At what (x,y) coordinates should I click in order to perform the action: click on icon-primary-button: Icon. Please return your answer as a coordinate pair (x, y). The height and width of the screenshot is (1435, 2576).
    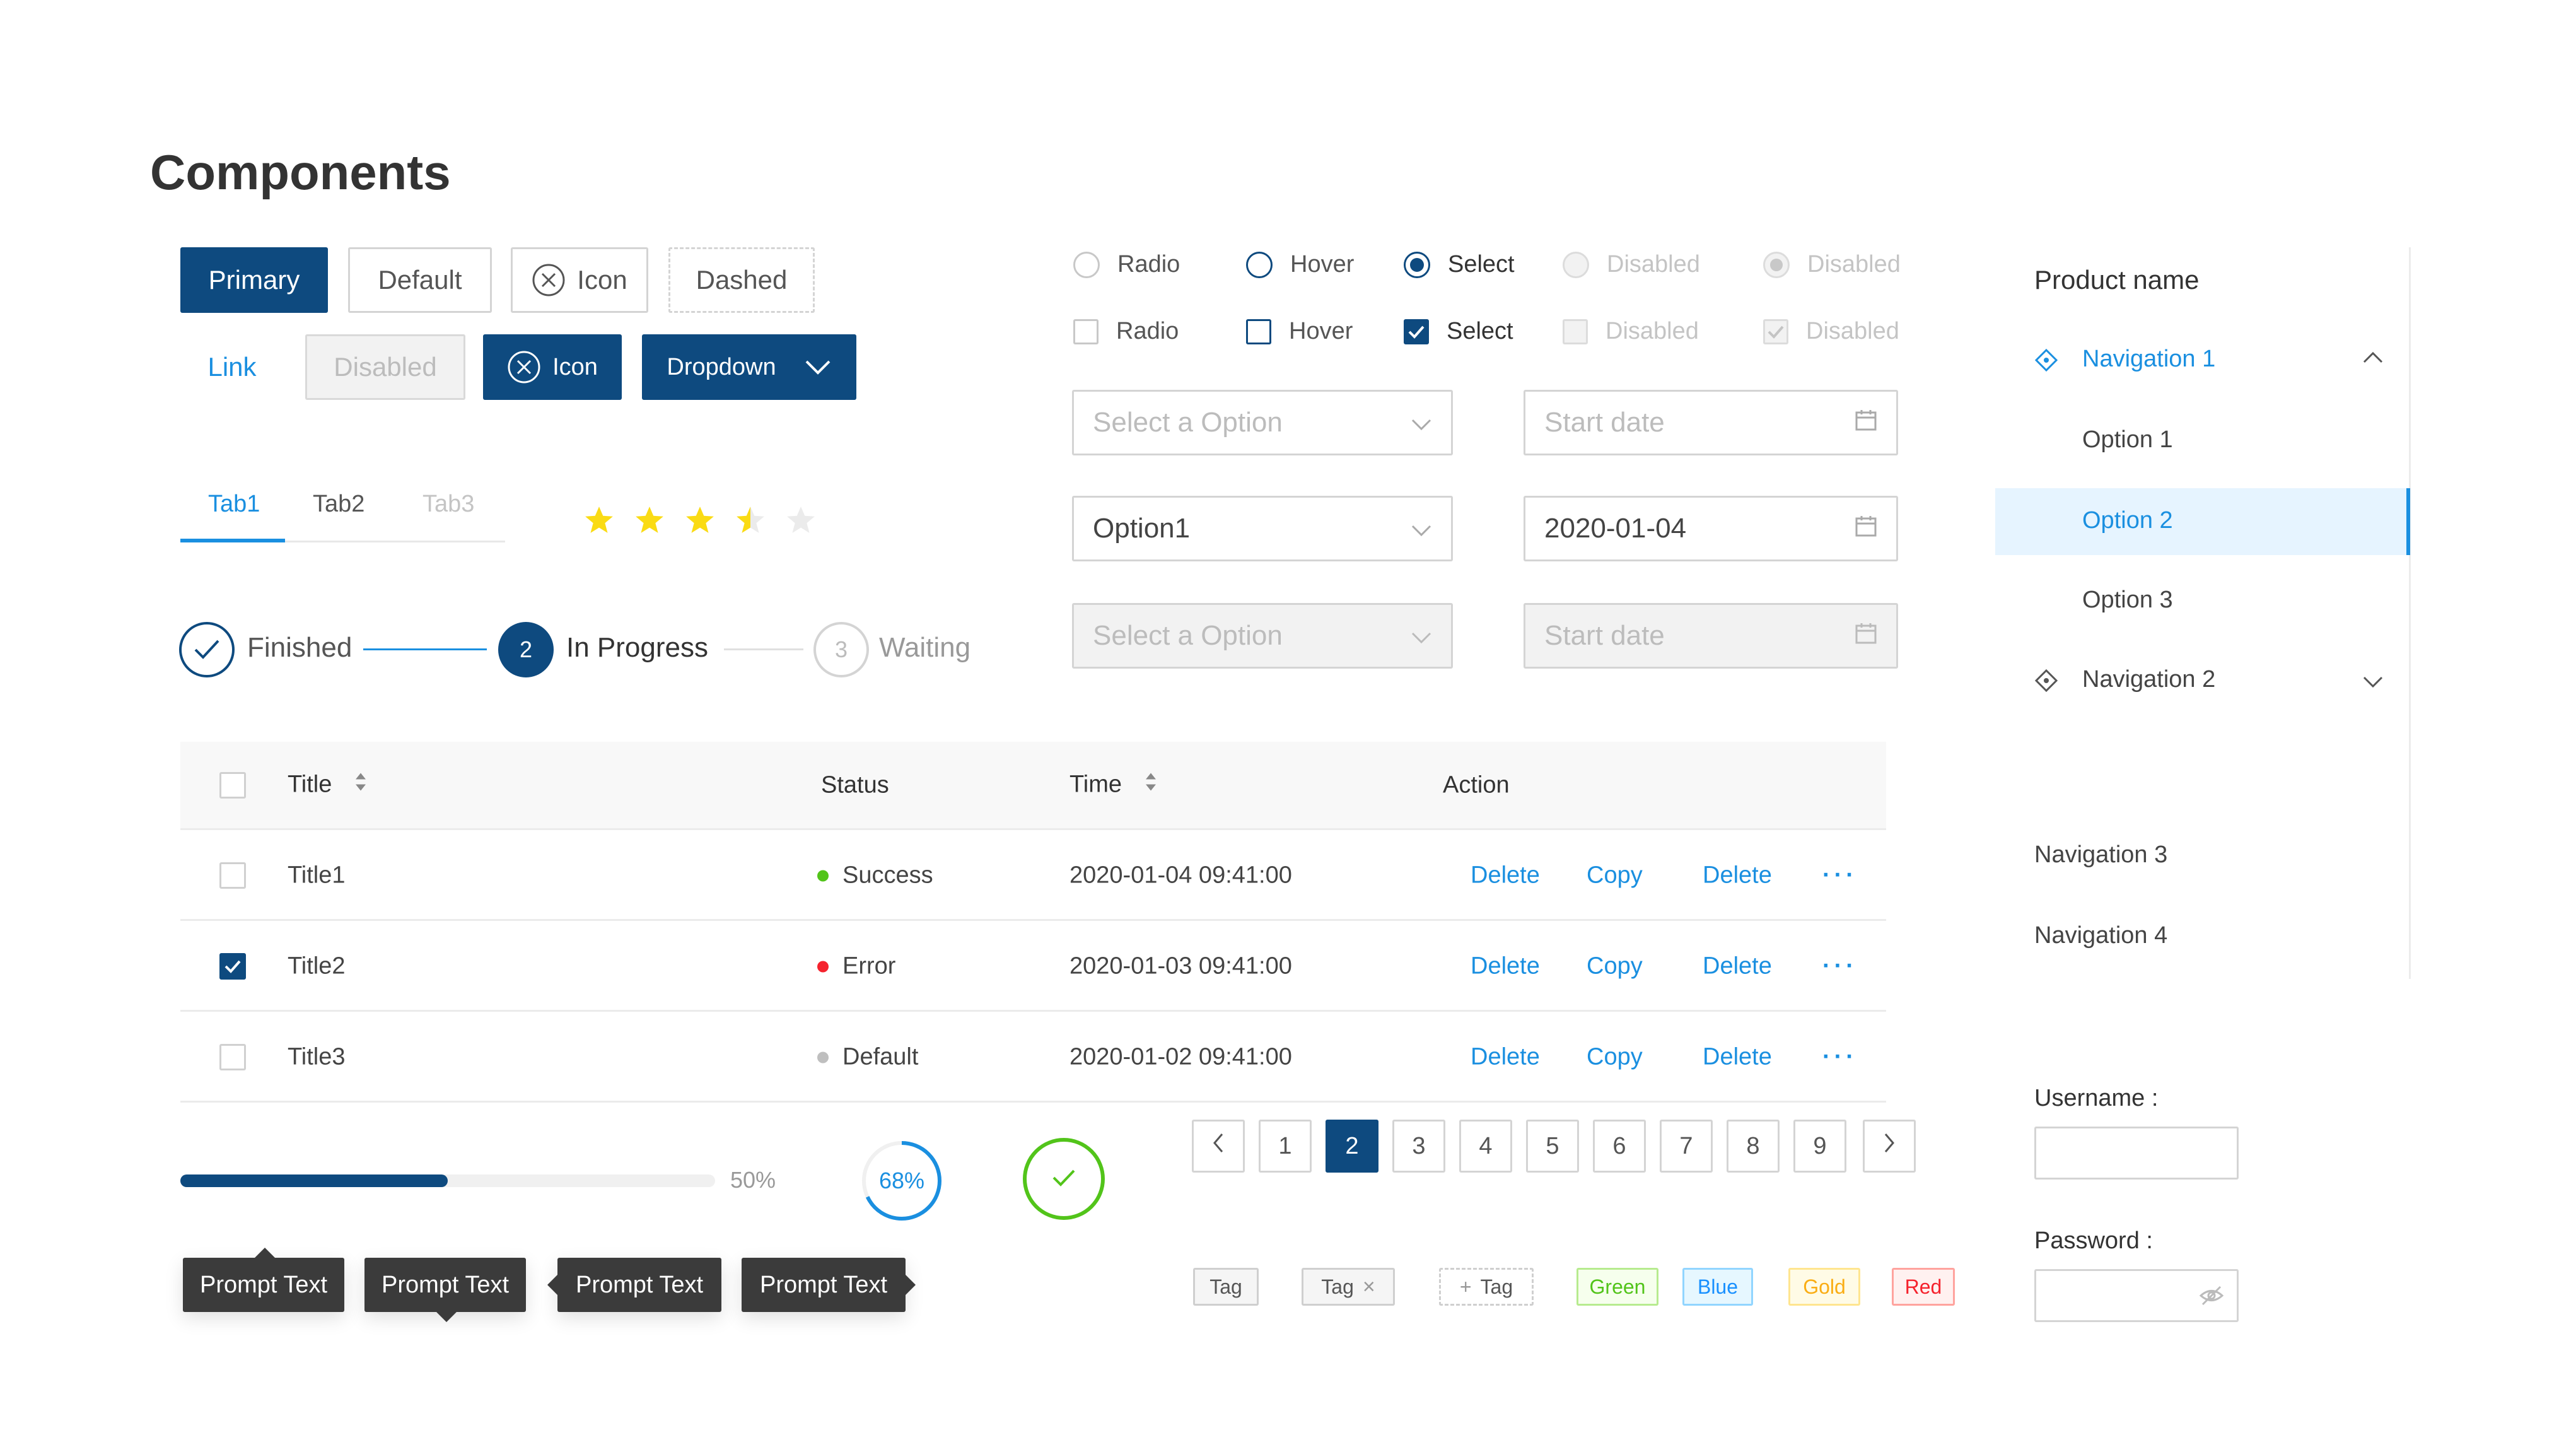
    Looking at the image, I should click on (553, 367).